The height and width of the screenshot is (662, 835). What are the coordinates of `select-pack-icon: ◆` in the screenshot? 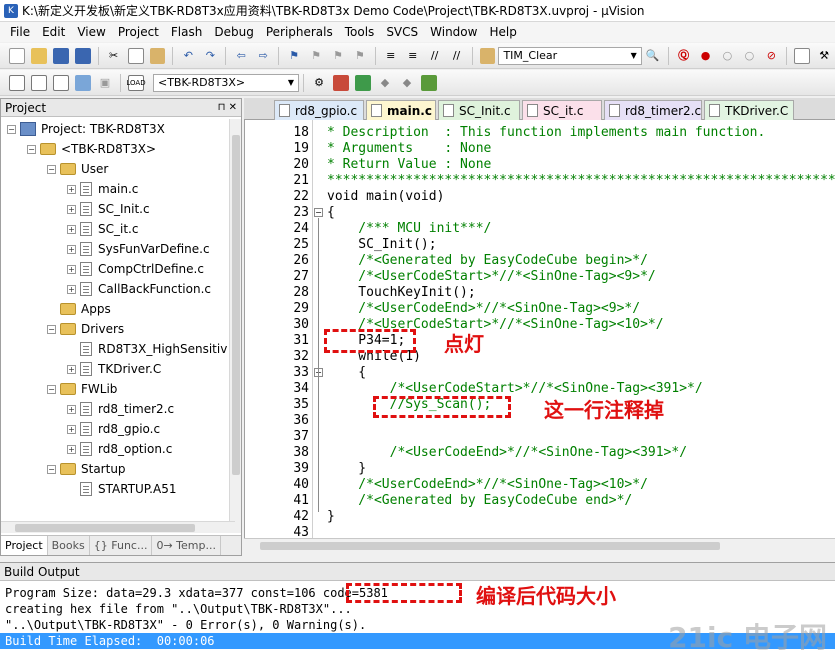 It's located at (385, 83).